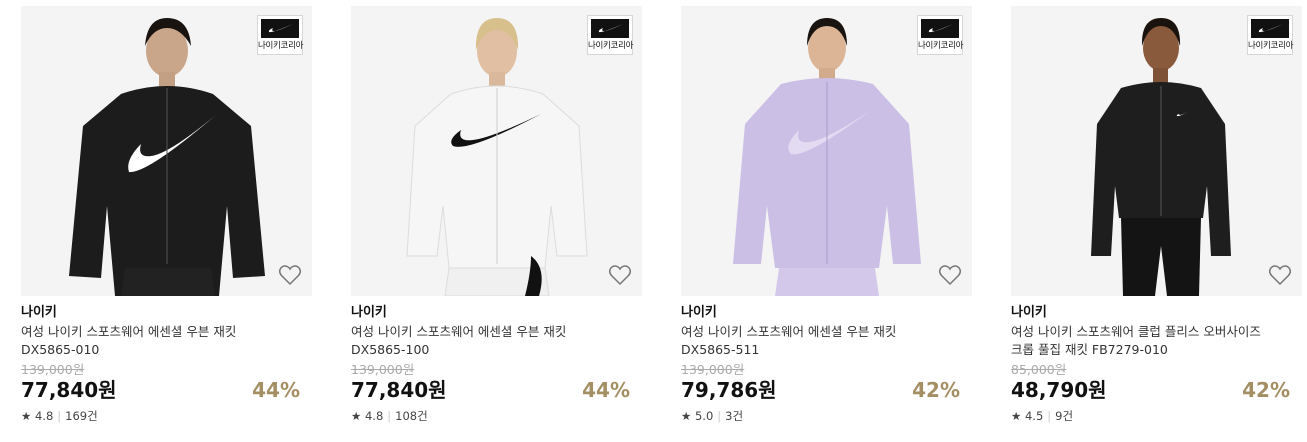  I want to click on rating-row: ★ 4.8 | 108건, so click(389, 416).